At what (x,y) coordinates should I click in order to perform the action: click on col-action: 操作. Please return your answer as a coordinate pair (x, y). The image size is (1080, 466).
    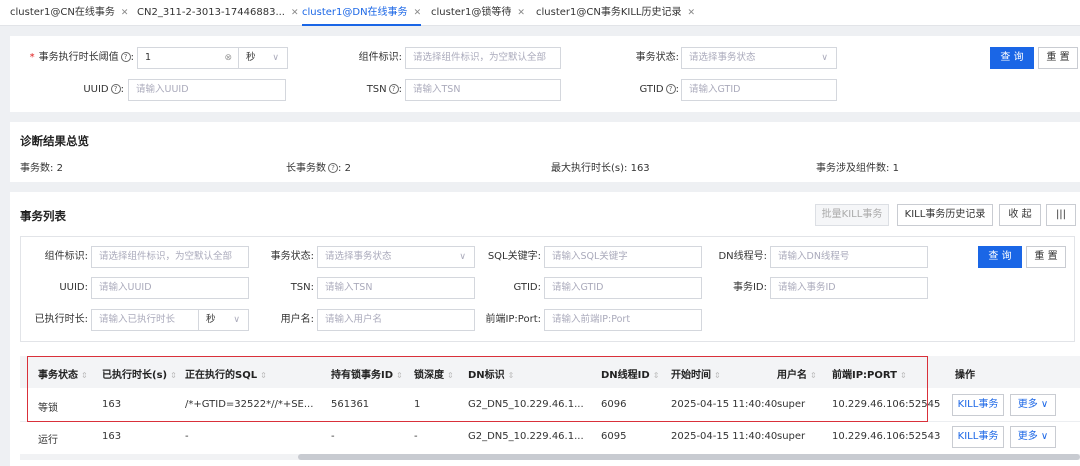
    Looking at the image, I should click on (965, 375).